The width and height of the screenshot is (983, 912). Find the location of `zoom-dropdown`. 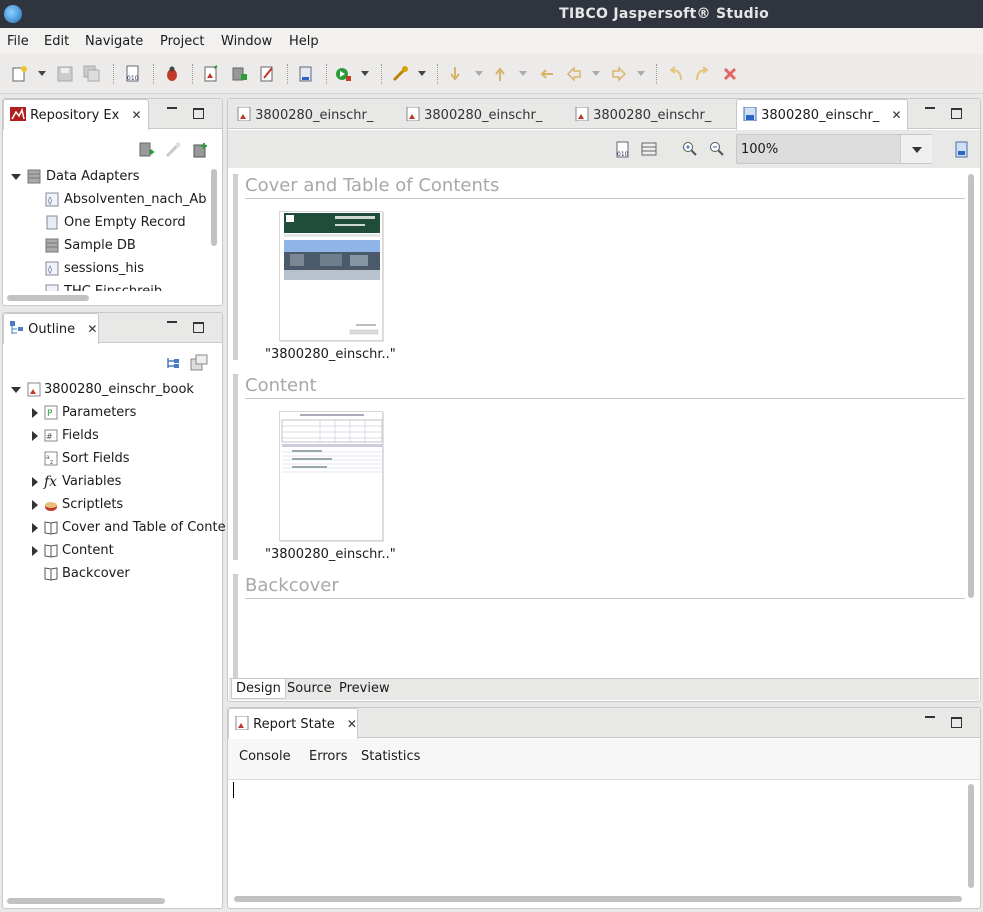

zoom-dropdown is located at coordinates (916, 149).